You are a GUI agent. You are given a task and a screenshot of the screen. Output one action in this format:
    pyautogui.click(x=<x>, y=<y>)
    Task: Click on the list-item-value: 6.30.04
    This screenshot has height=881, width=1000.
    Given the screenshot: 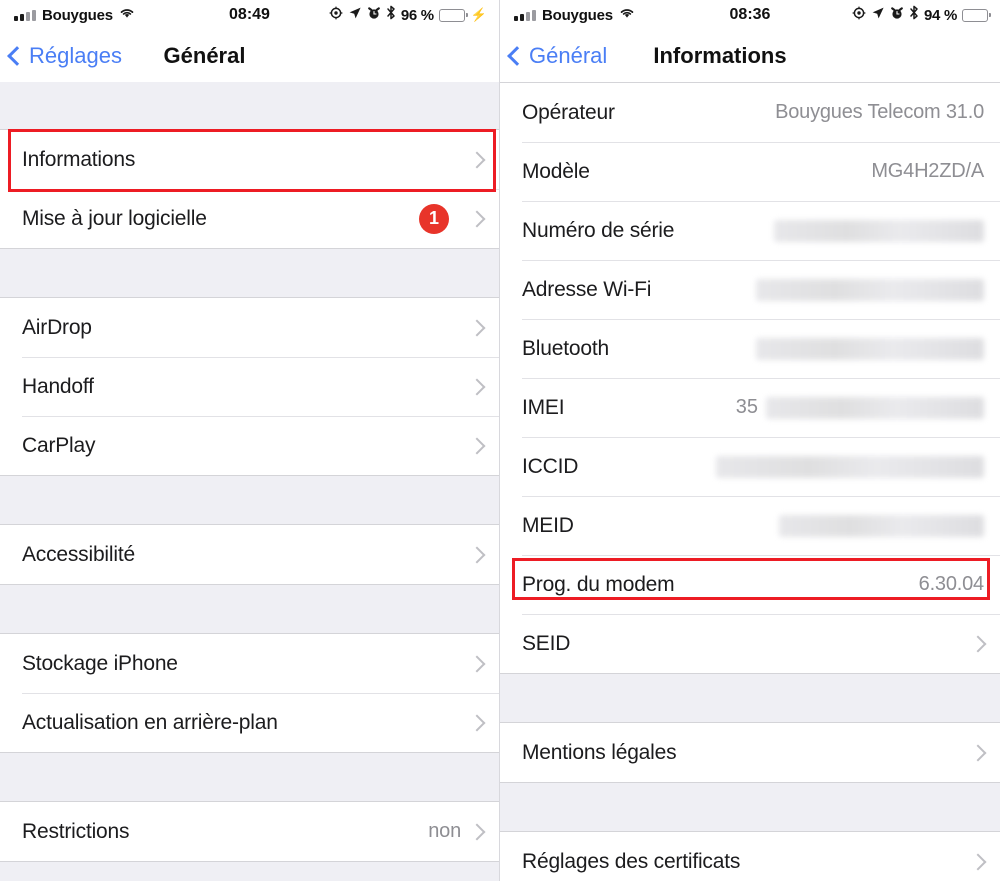 What is the action you would take?
    pyautogui.click(x=951, y=584)
    